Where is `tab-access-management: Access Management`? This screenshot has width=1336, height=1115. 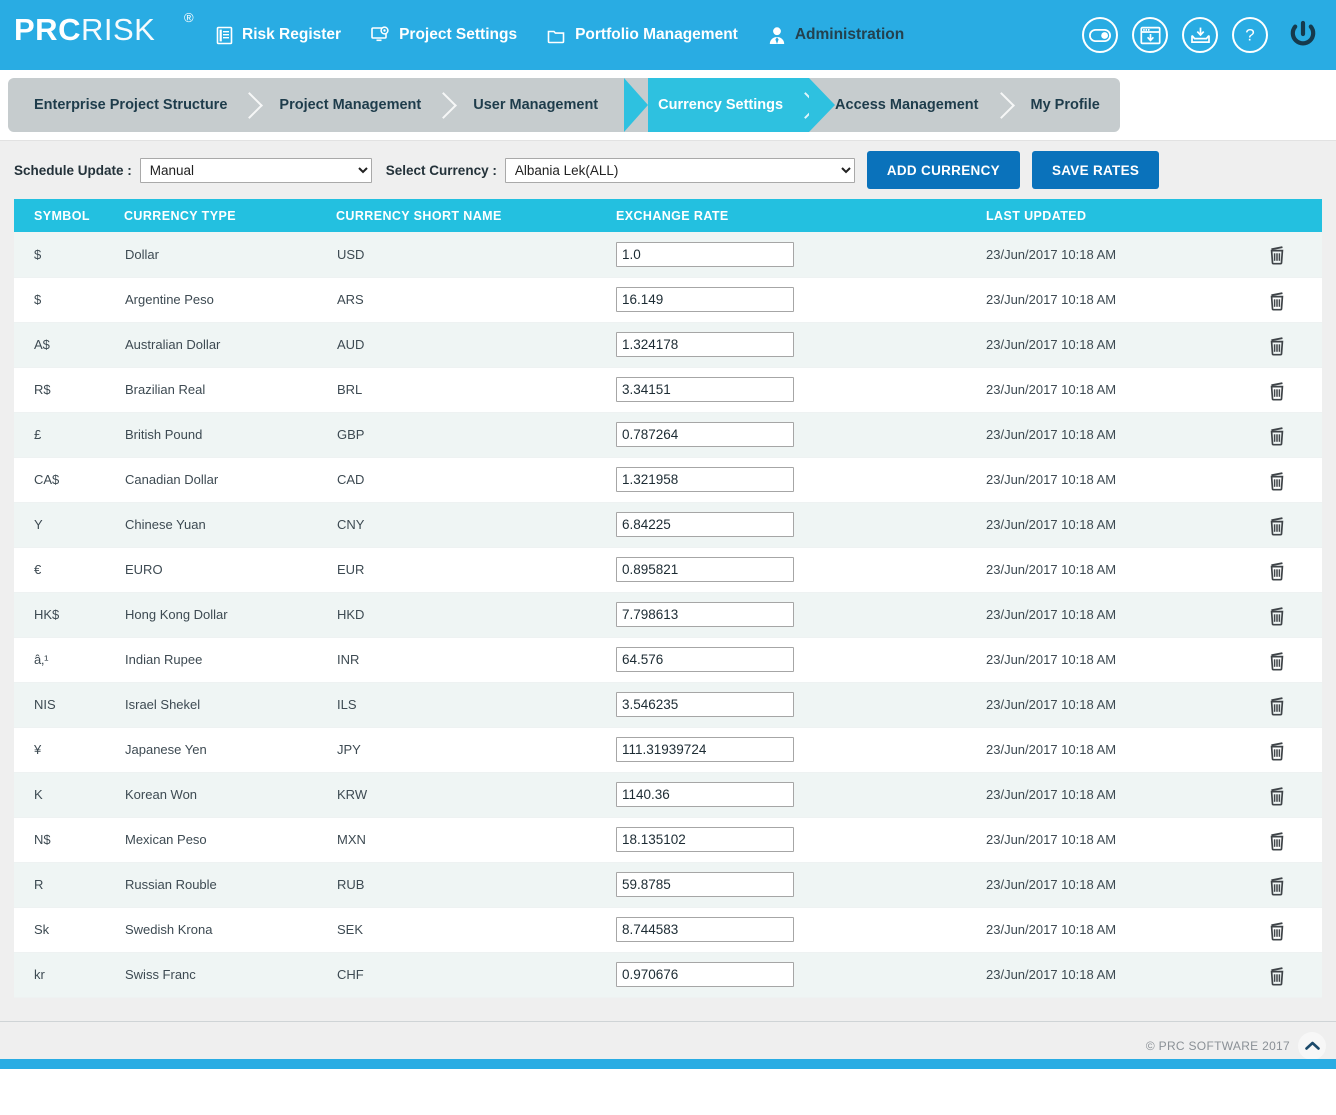
tab-access-management: Access Management is located at coordinates (906, 105).